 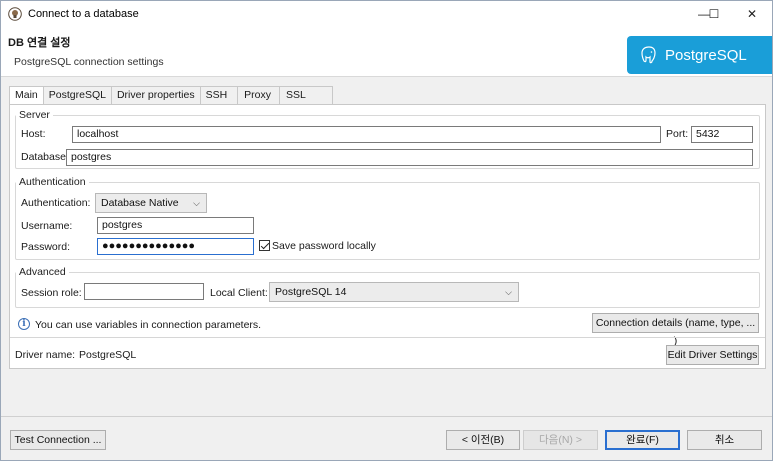 I want to click on next-button: 다음(N) >, so click(x=560, y=440).